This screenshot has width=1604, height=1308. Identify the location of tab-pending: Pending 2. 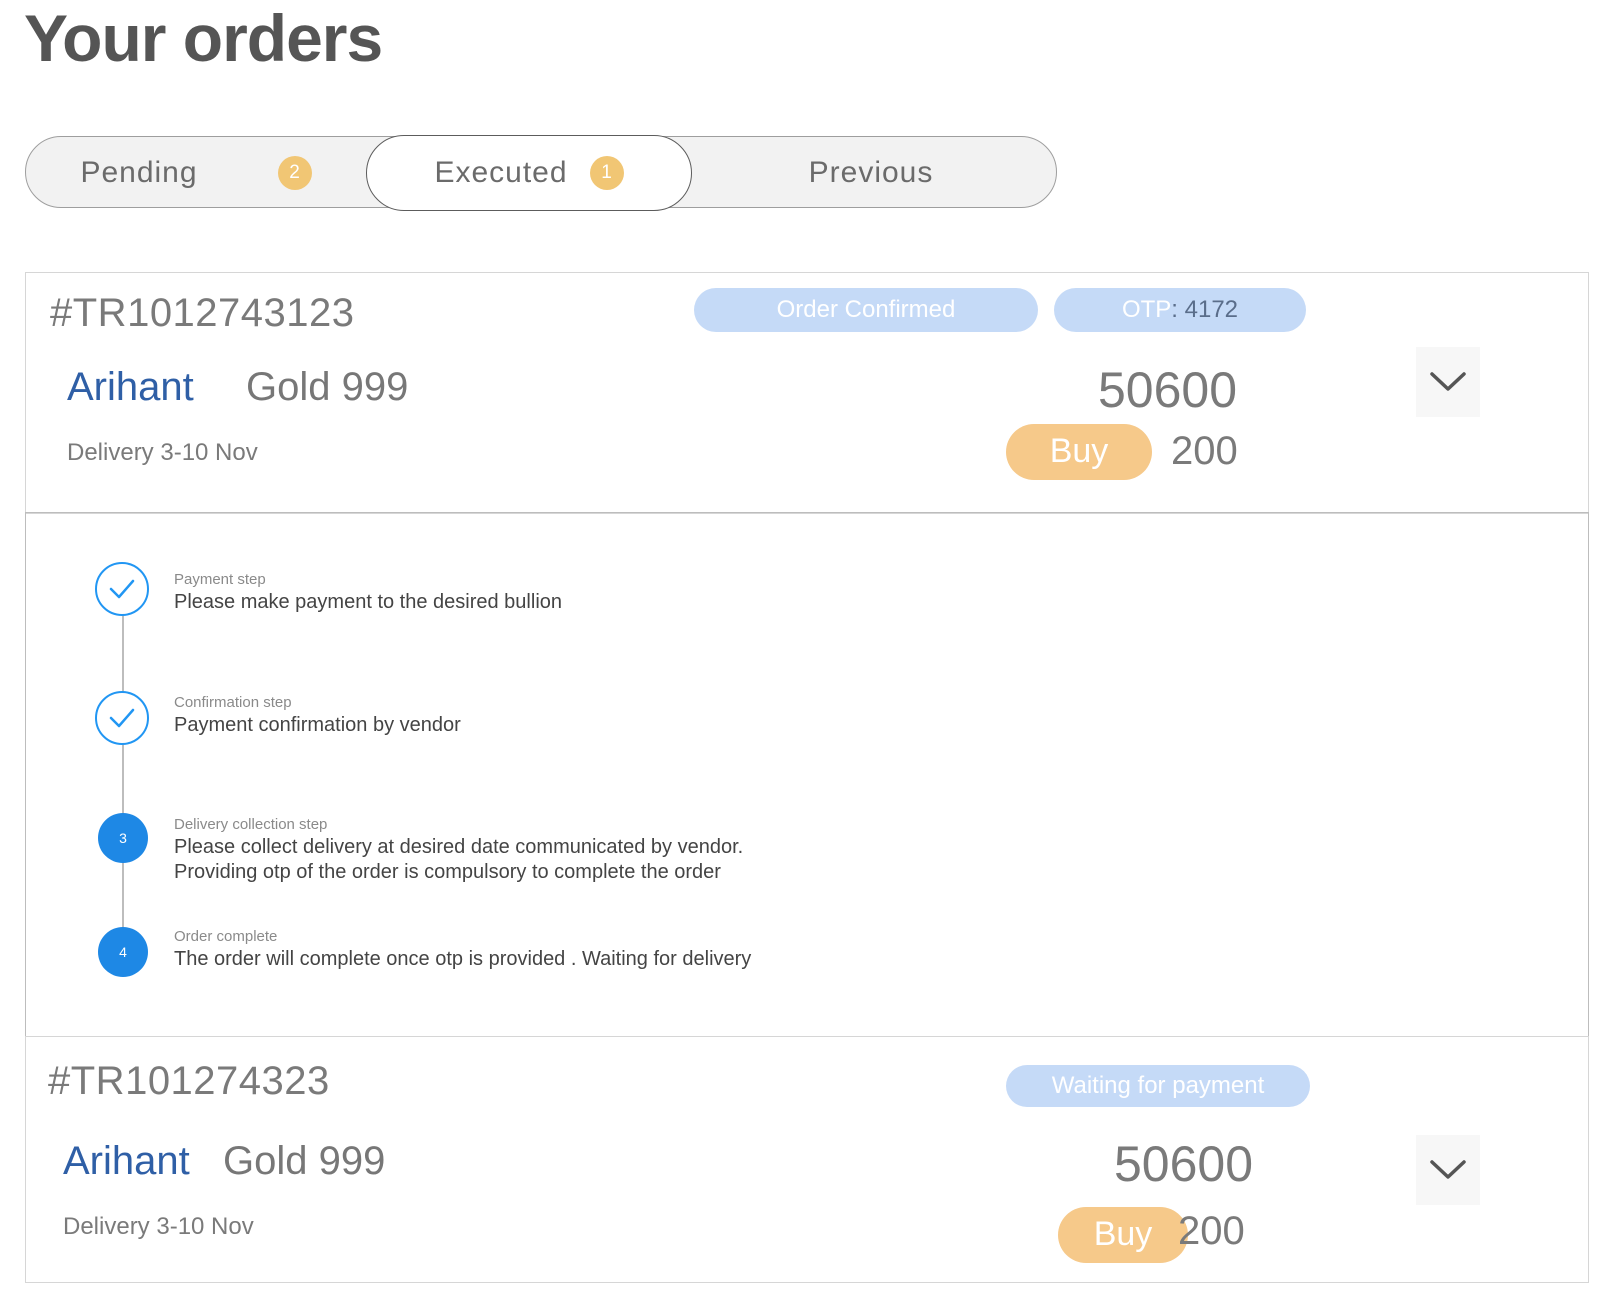
(196, 173).